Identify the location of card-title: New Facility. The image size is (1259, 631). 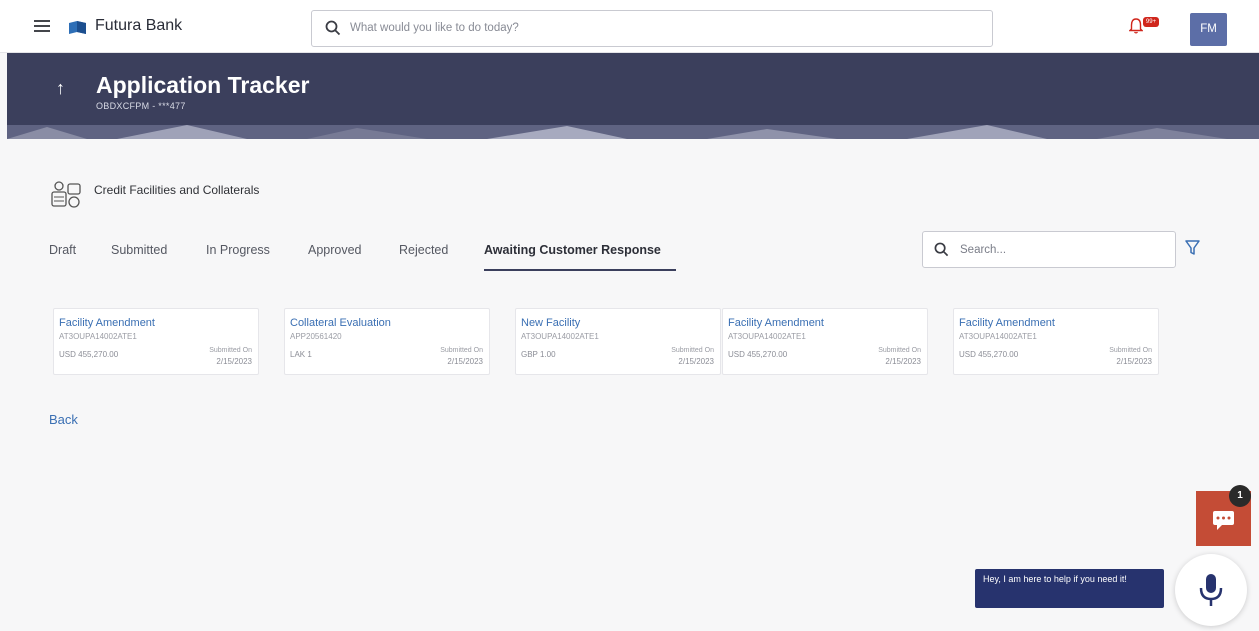
(551, 323).